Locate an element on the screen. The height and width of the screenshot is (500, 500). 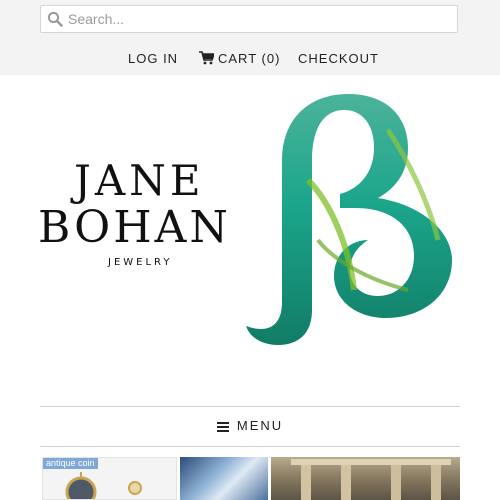
featured-thumbnails: antique coin is located at coordinates (250, 478).